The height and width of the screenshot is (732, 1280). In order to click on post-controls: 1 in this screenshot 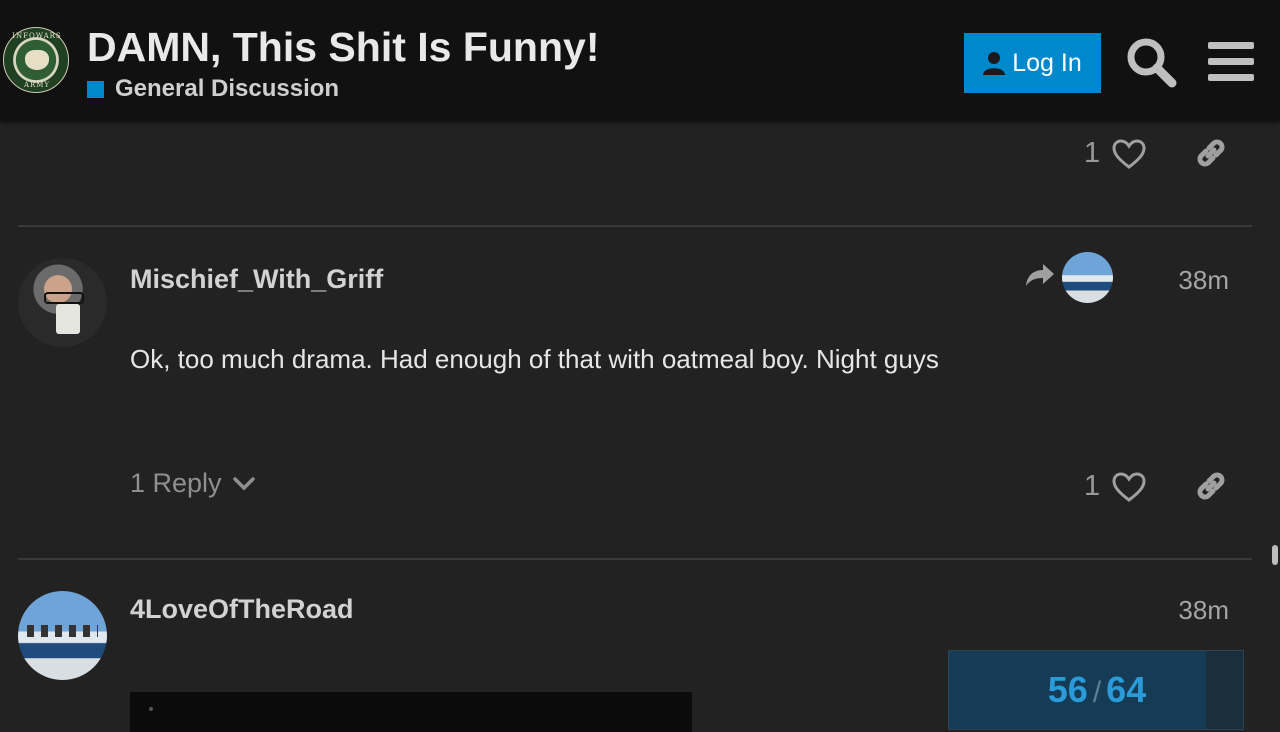, I will do `click(1115, 486)`.